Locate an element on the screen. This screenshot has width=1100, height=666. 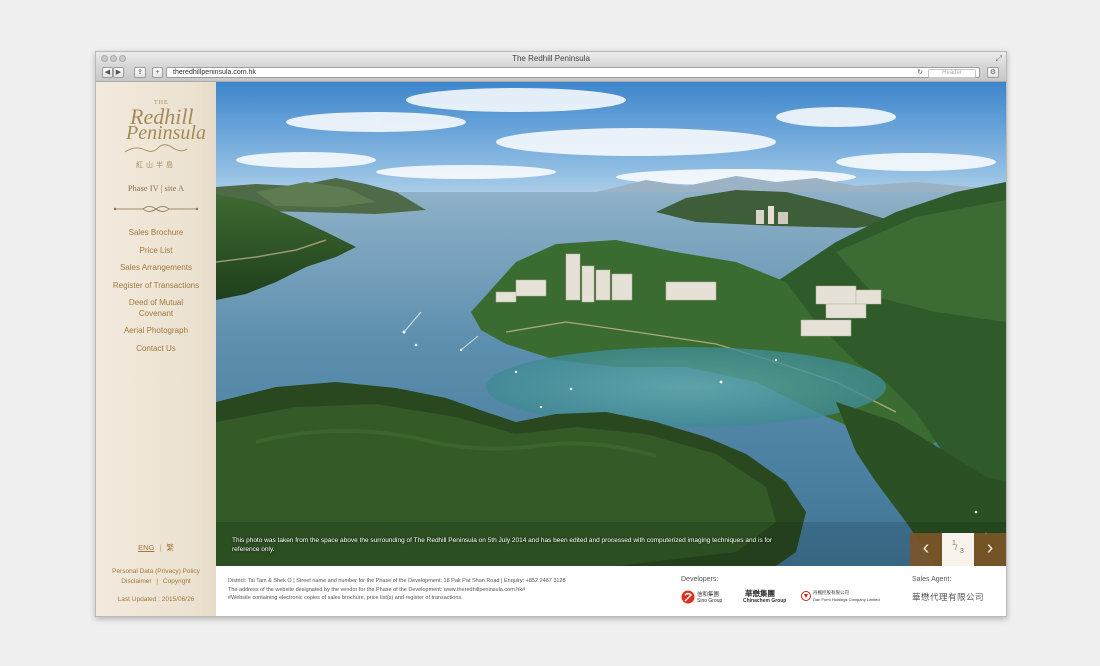
nav-item-register-of-transactions: Register of Transactions is located at coordinates (156, 286).